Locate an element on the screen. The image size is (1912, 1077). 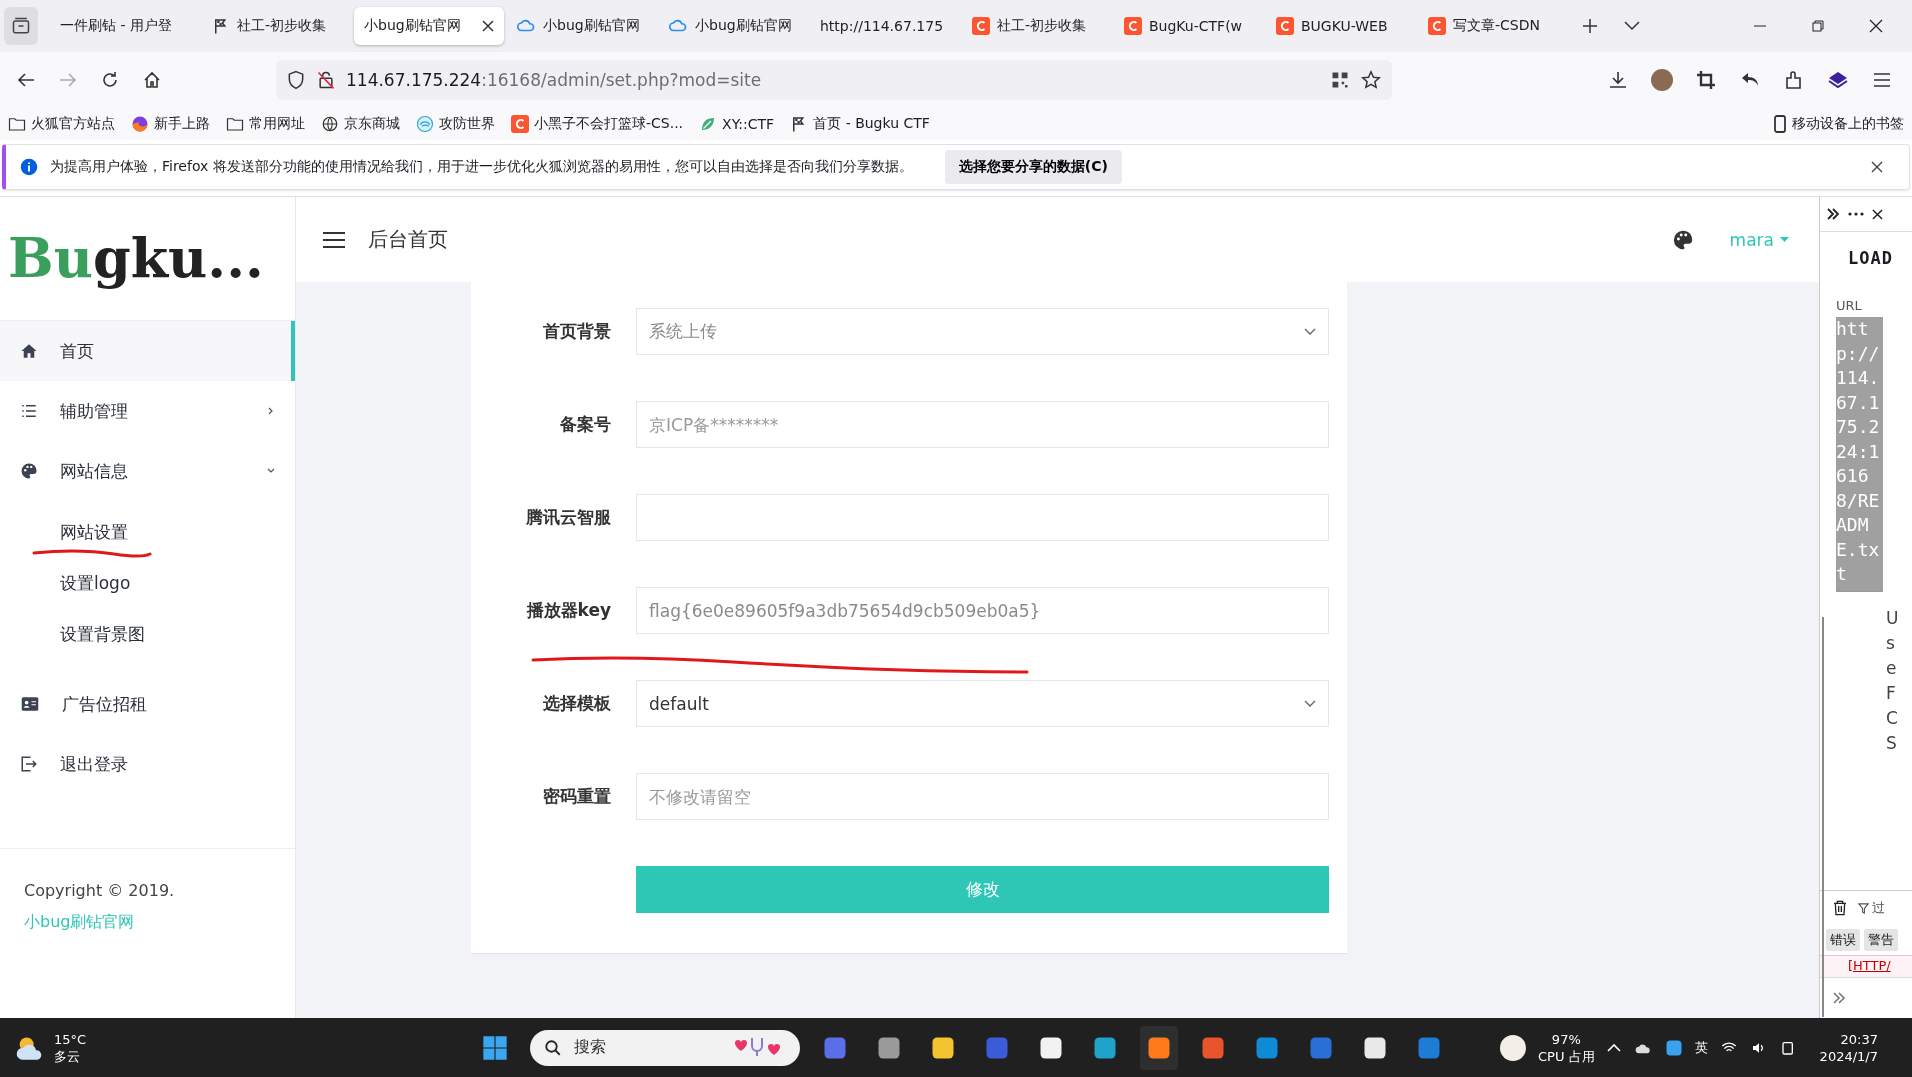
browser-tab: BUGKU-WEB is located at coordinates (1341, 26).